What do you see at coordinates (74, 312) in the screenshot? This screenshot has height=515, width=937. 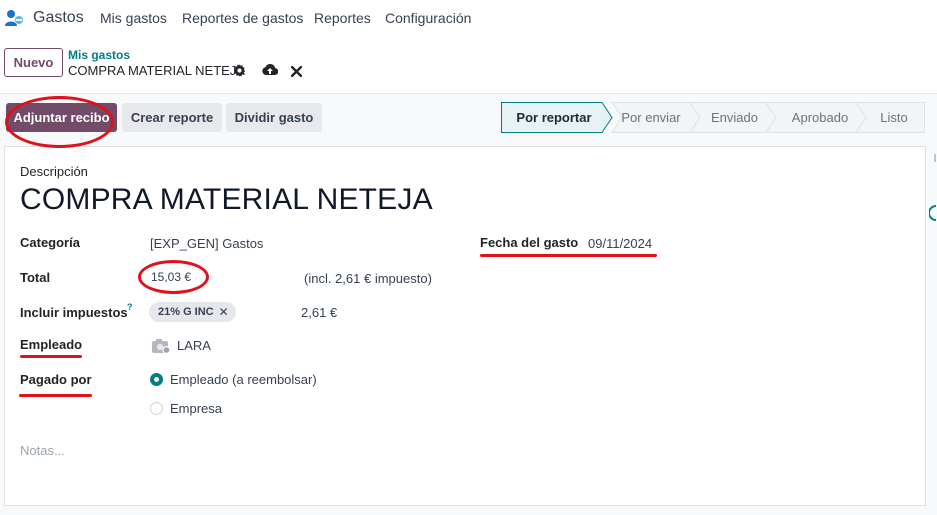 I see `include-taxes-label: Incluir impuestos` at bounding box center [74, 312].